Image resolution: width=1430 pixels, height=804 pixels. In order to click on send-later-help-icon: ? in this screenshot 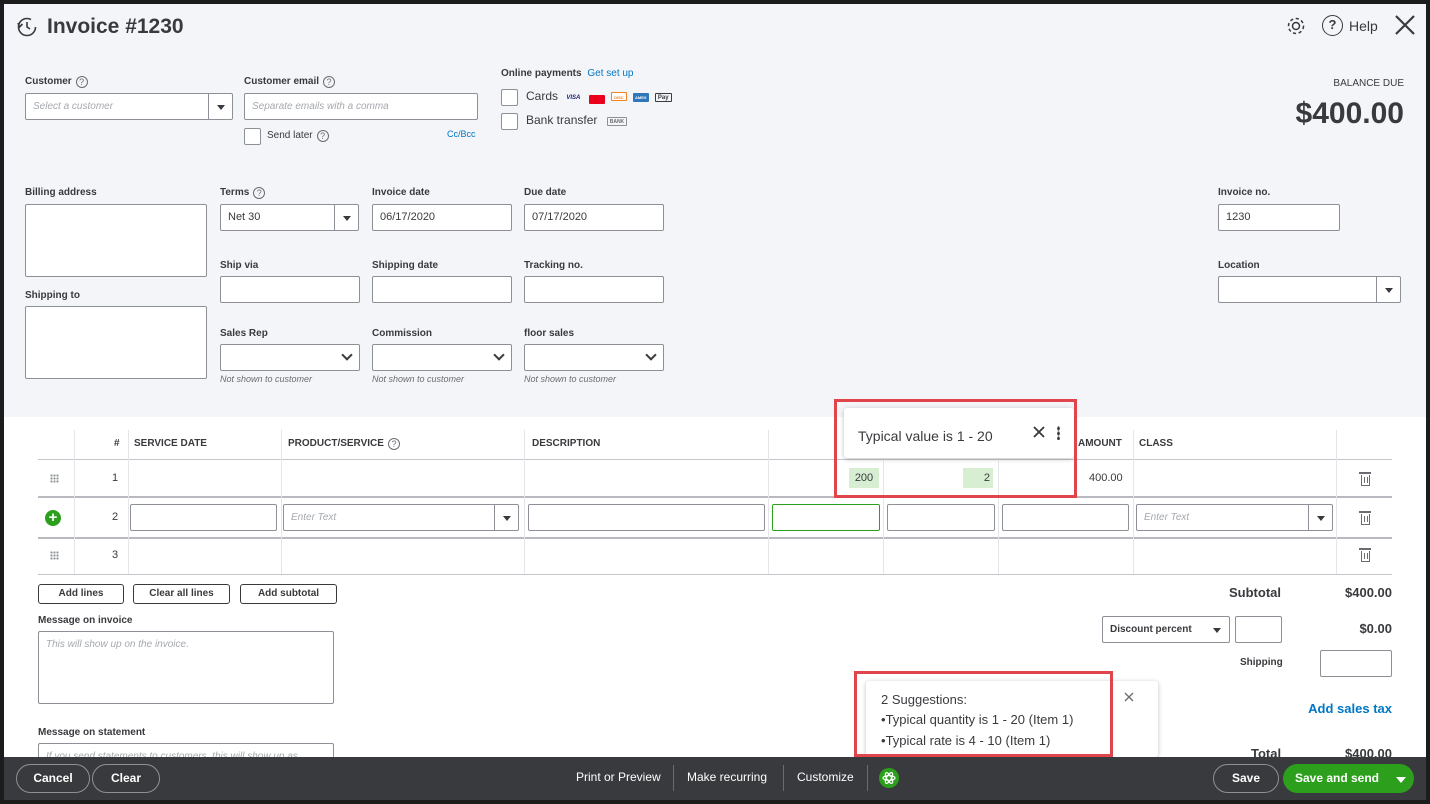, I will do `click(322, 136)`.